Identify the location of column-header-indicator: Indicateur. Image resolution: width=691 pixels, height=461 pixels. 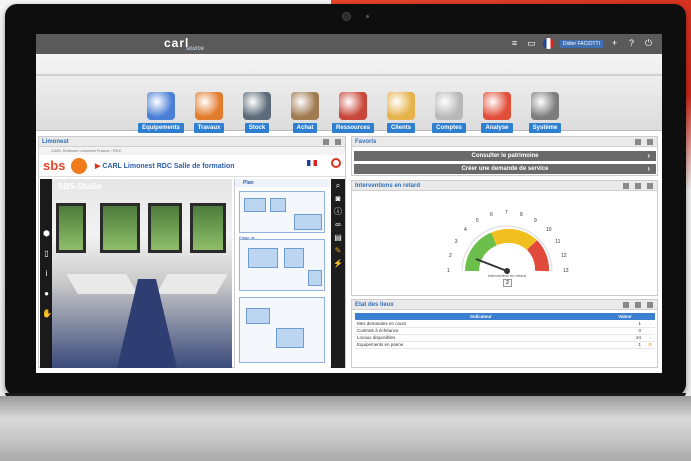
(481, 316).